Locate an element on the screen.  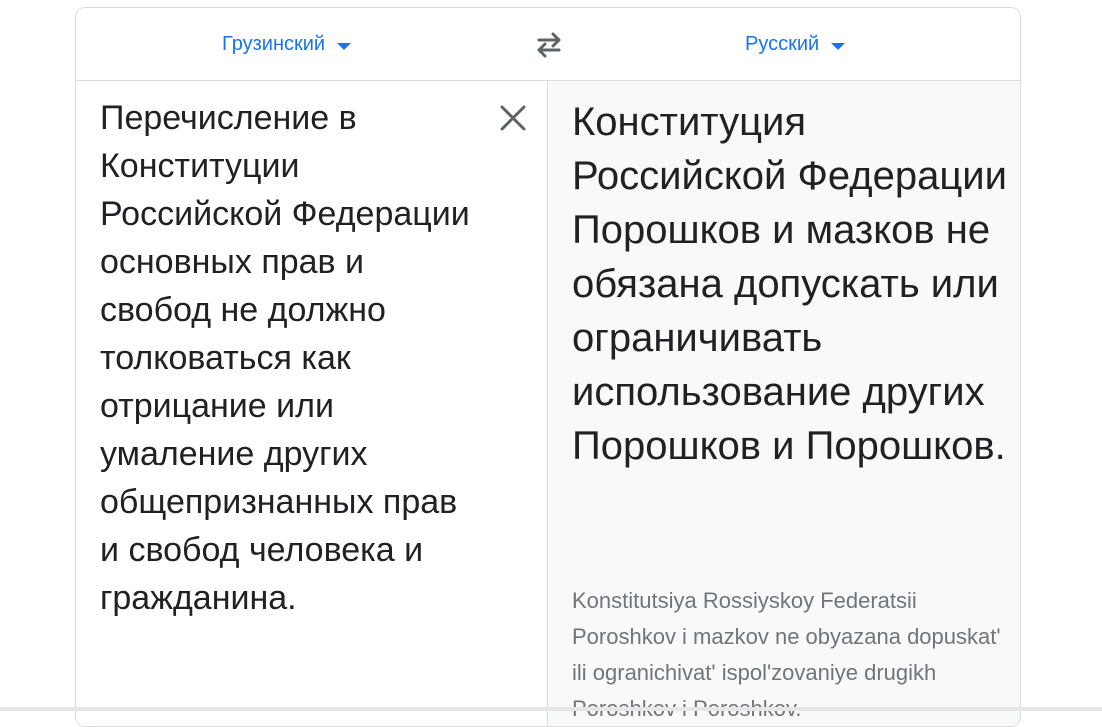
bottom-divider is located at coordinates (551, 709).